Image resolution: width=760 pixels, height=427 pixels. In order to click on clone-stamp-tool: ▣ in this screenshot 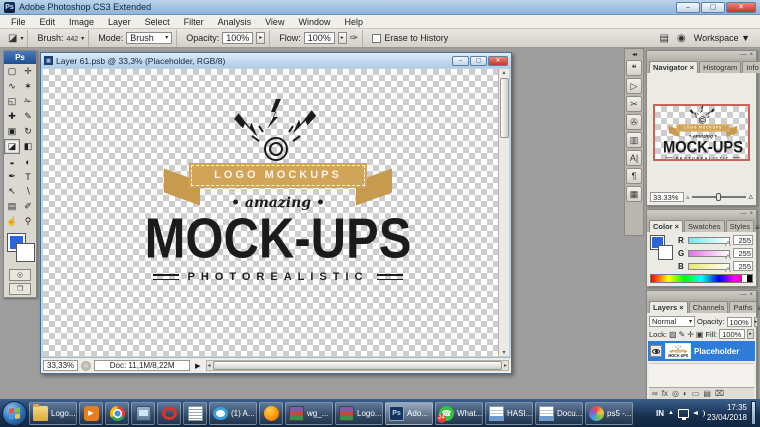, I will do `click(12, 131)`.